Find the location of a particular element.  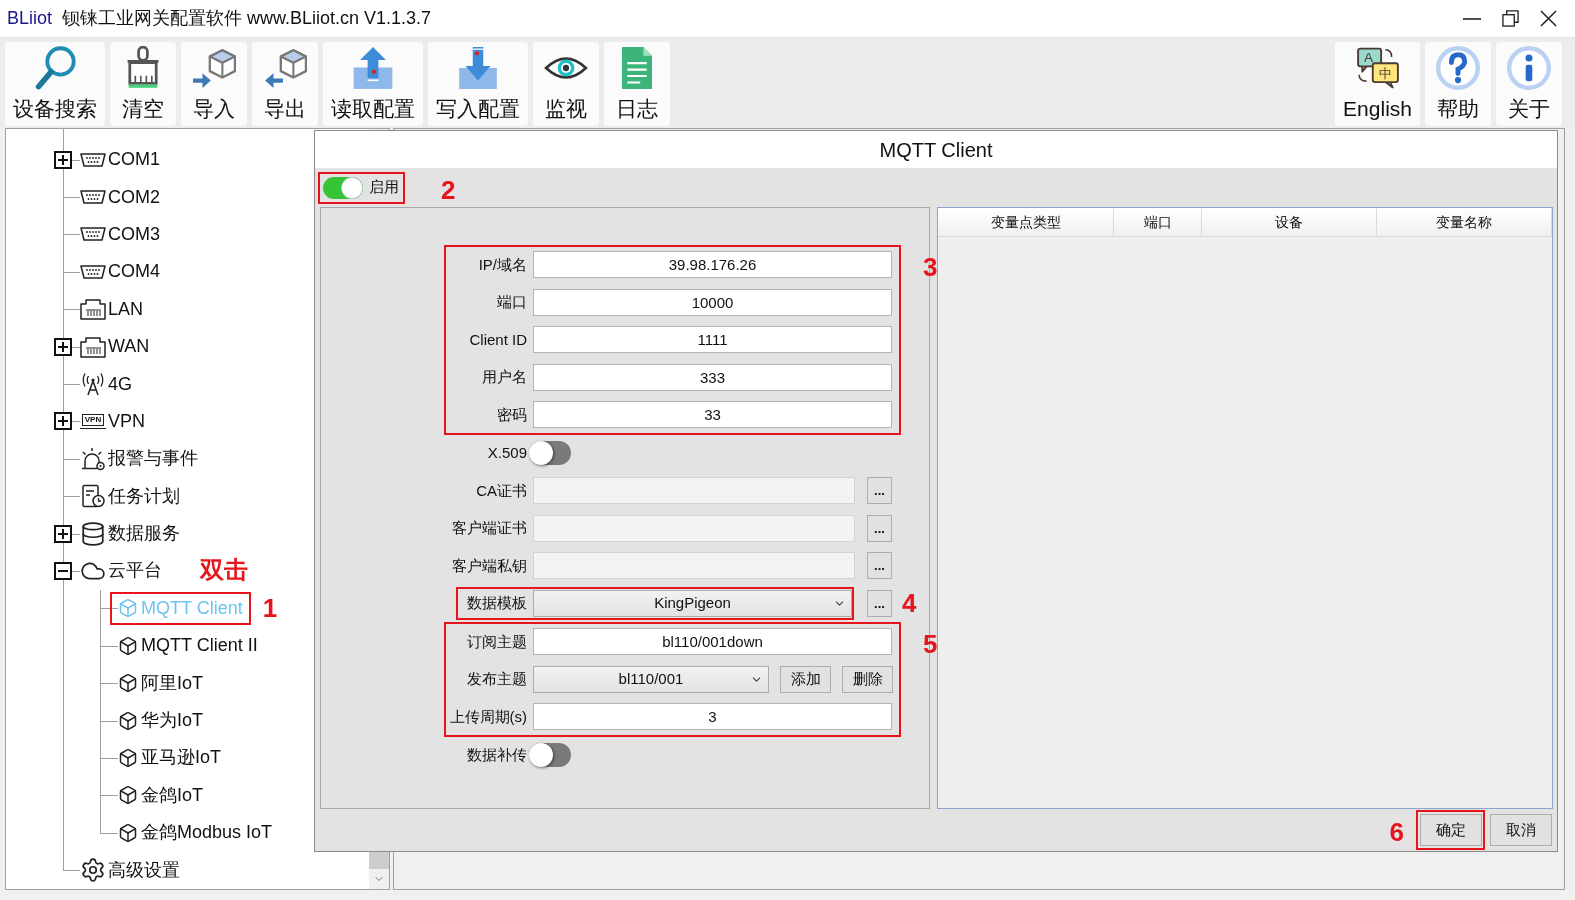

column-header: 变量名称 is located at coordinates (1464, 222).